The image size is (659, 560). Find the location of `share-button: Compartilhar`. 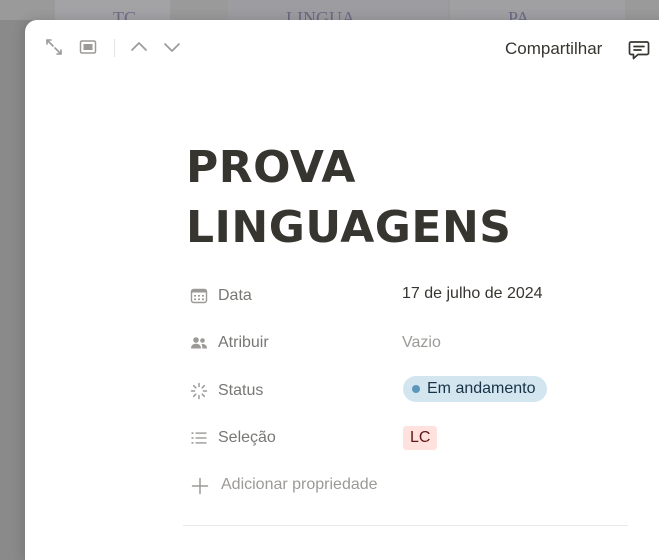

share-button: Compartilhar is located at coordinates (553, 49).